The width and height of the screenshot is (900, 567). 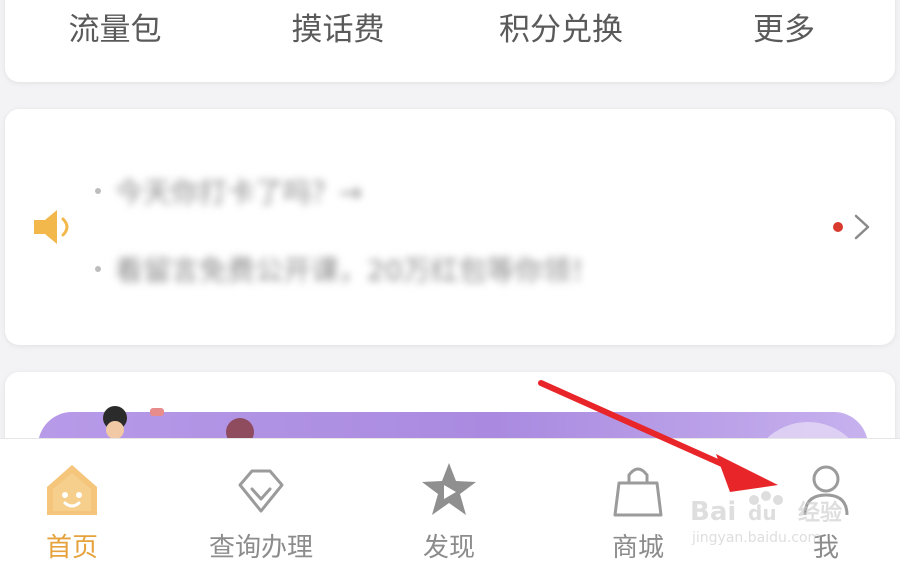 I want to click on tab-mall: 商城, so click(x=638, y=503).